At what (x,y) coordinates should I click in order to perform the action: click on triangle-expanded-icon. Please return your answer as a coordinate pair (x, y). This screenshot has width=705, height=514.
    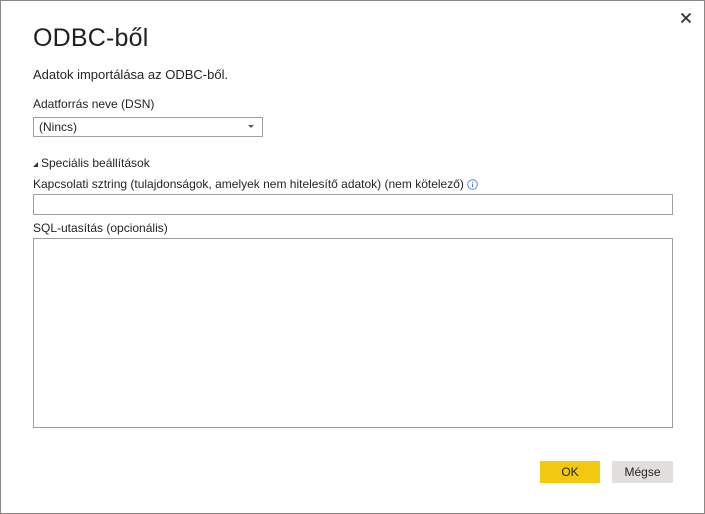
    Looking at the image, I should click on (35, 164).